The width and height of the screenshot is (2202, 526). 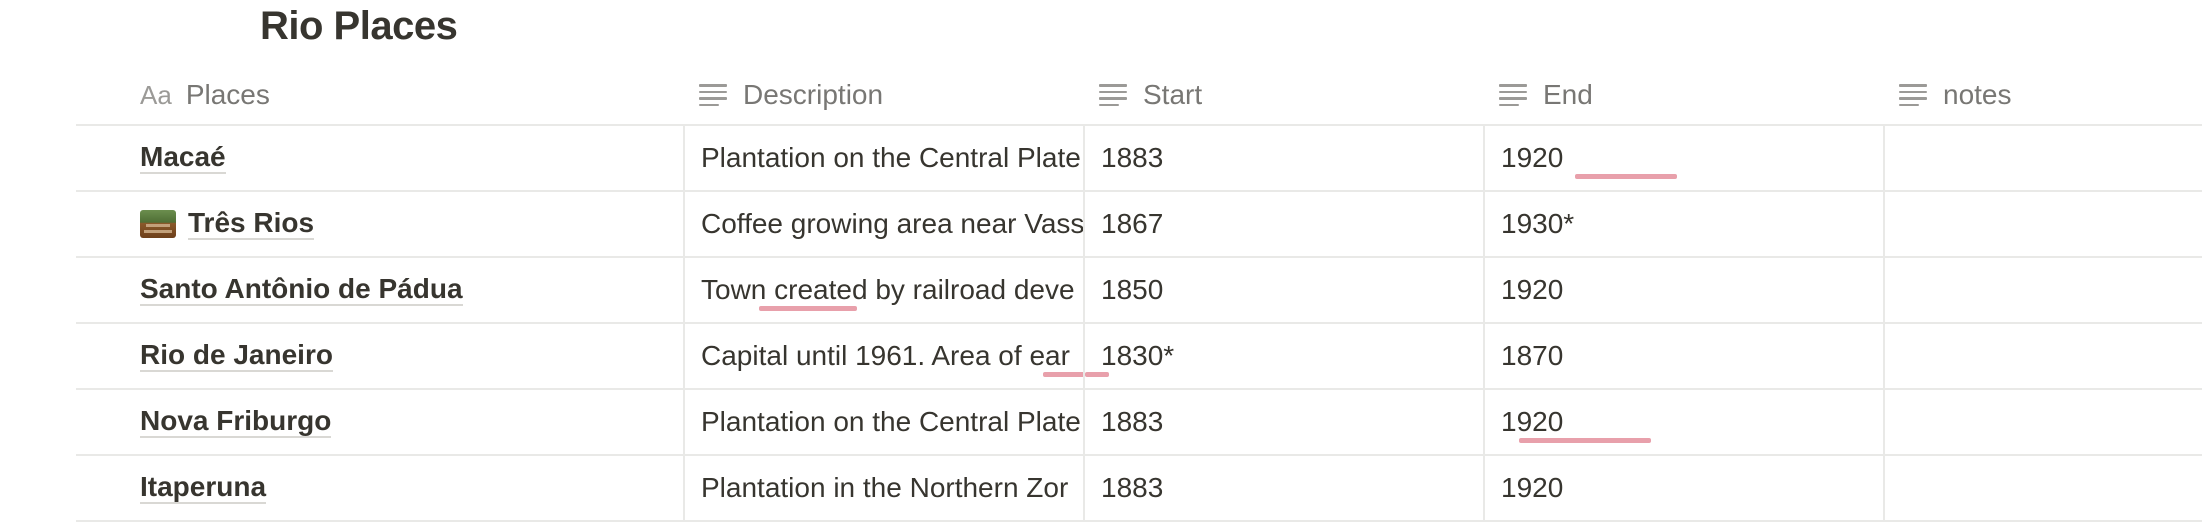 I want to click on description-text: Plantation in the Northern Zor, so click(x=885, y=487).